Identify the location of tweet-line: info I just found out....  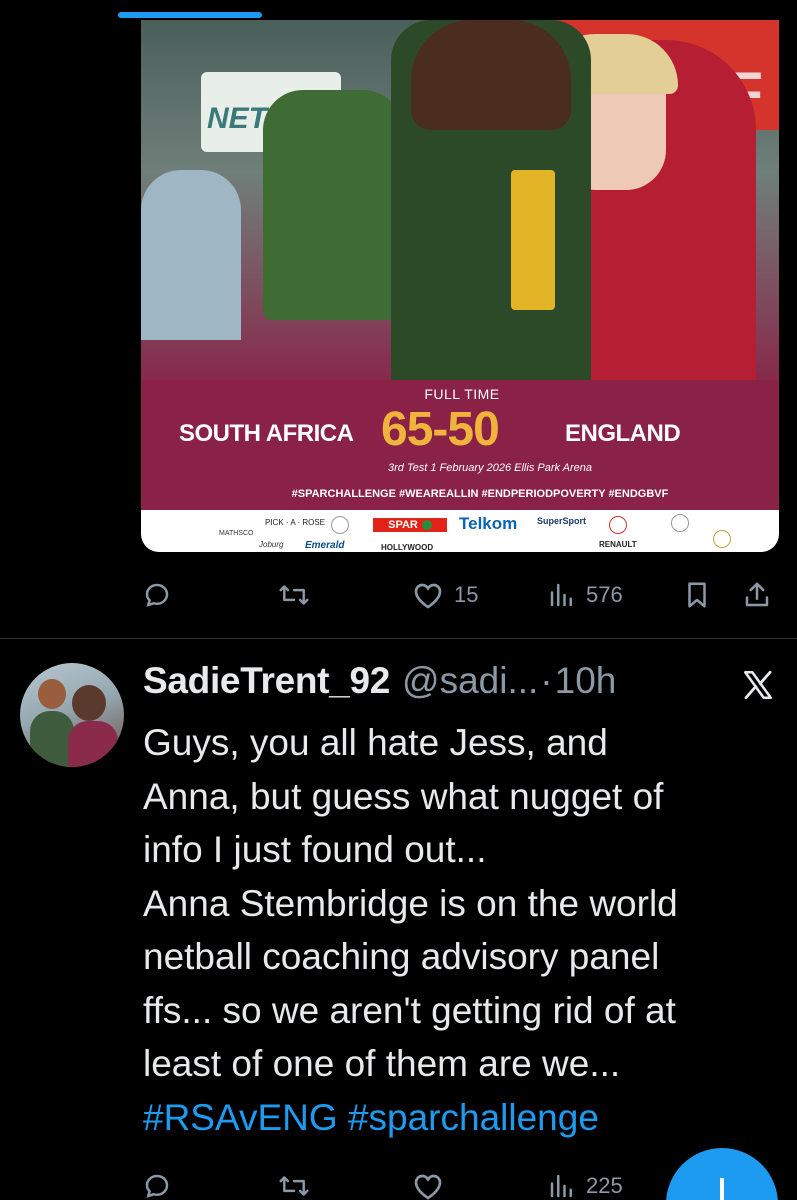
(315, 849).